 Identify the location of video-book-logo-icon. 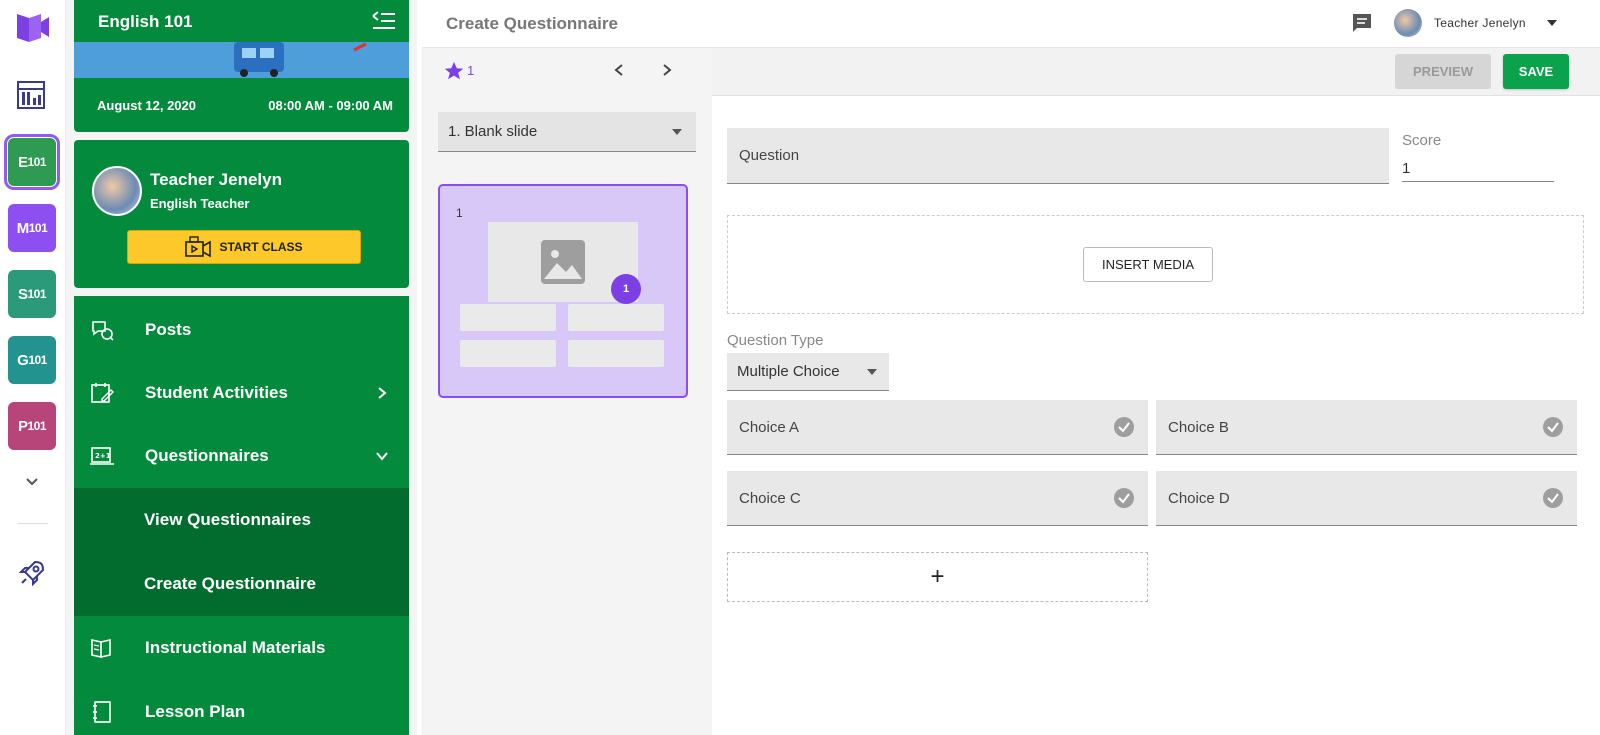
(33, 28).